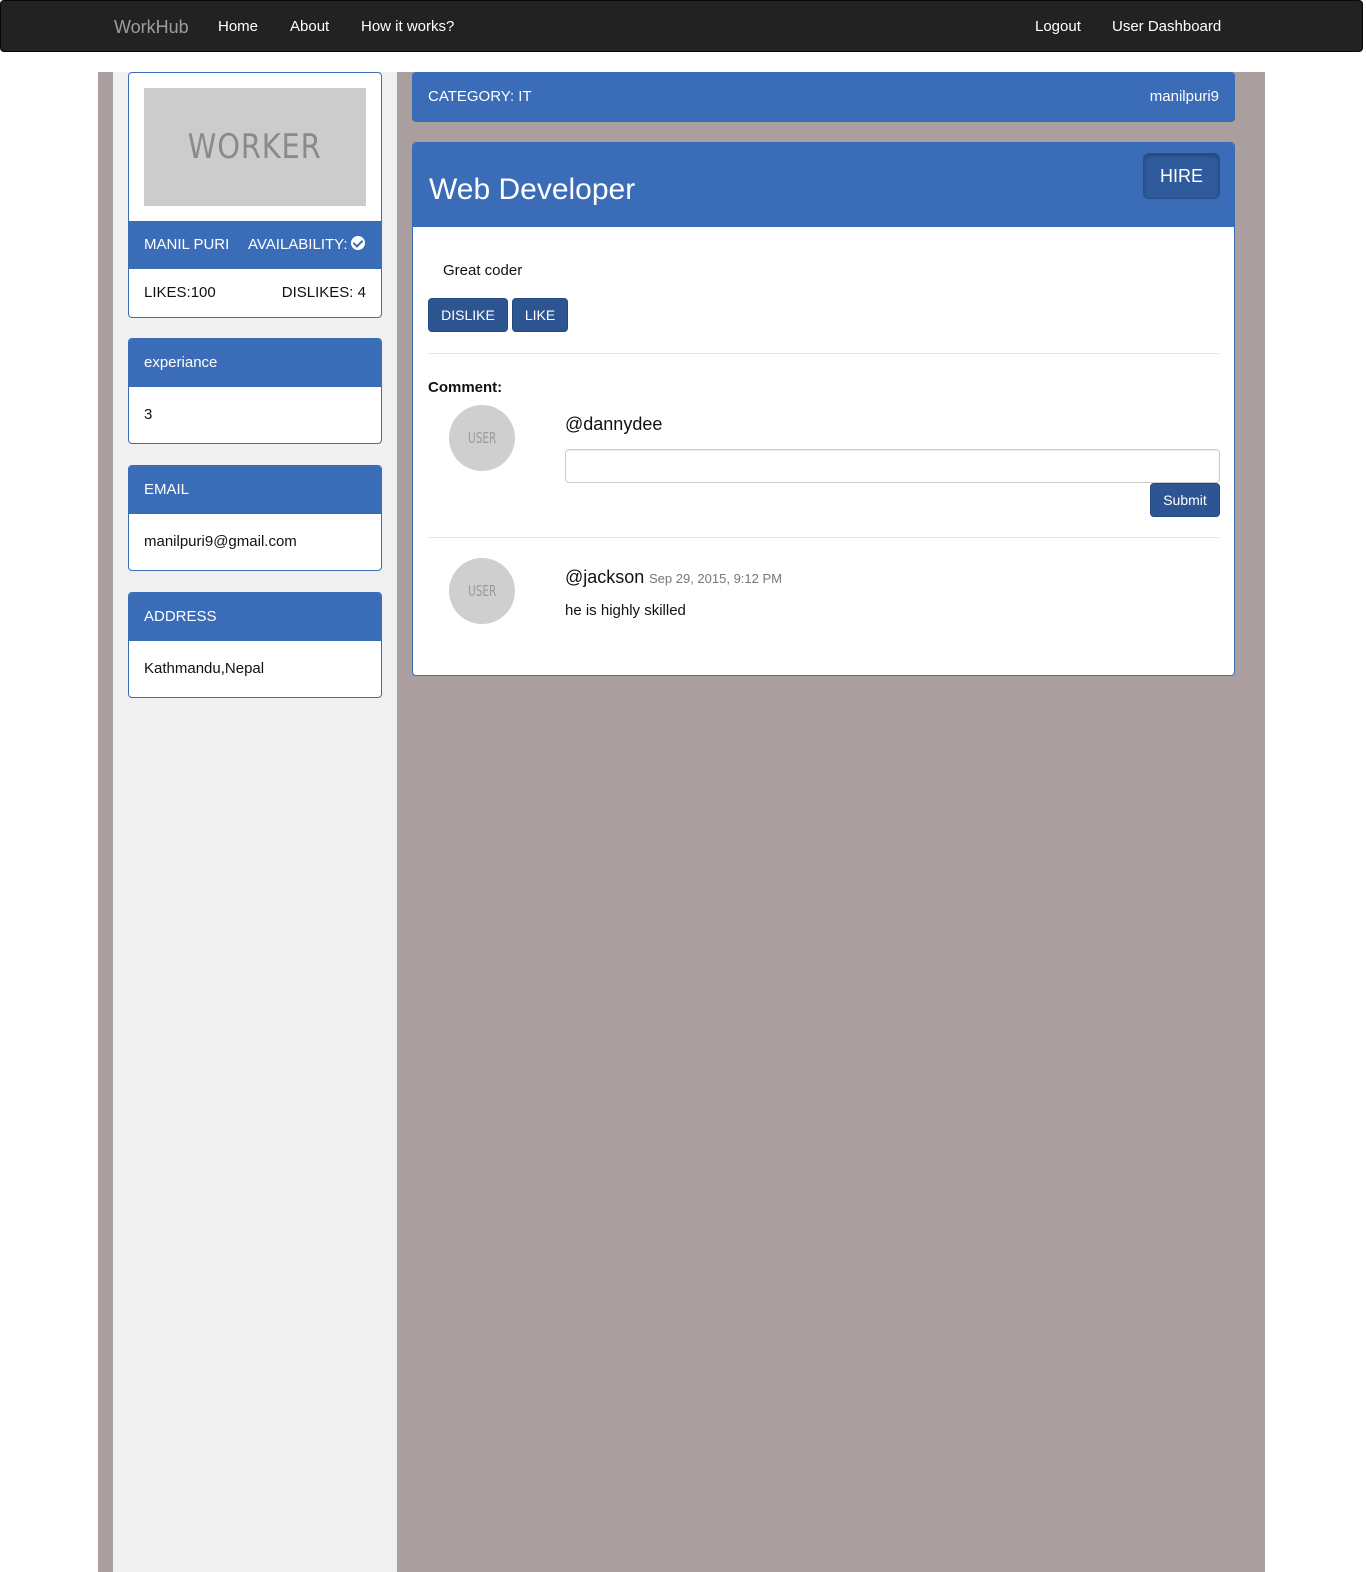  Describe the element at coordinates (323, 292) in the screenshot. I see `dislikes-count: DISLIKES: 4` at that location.